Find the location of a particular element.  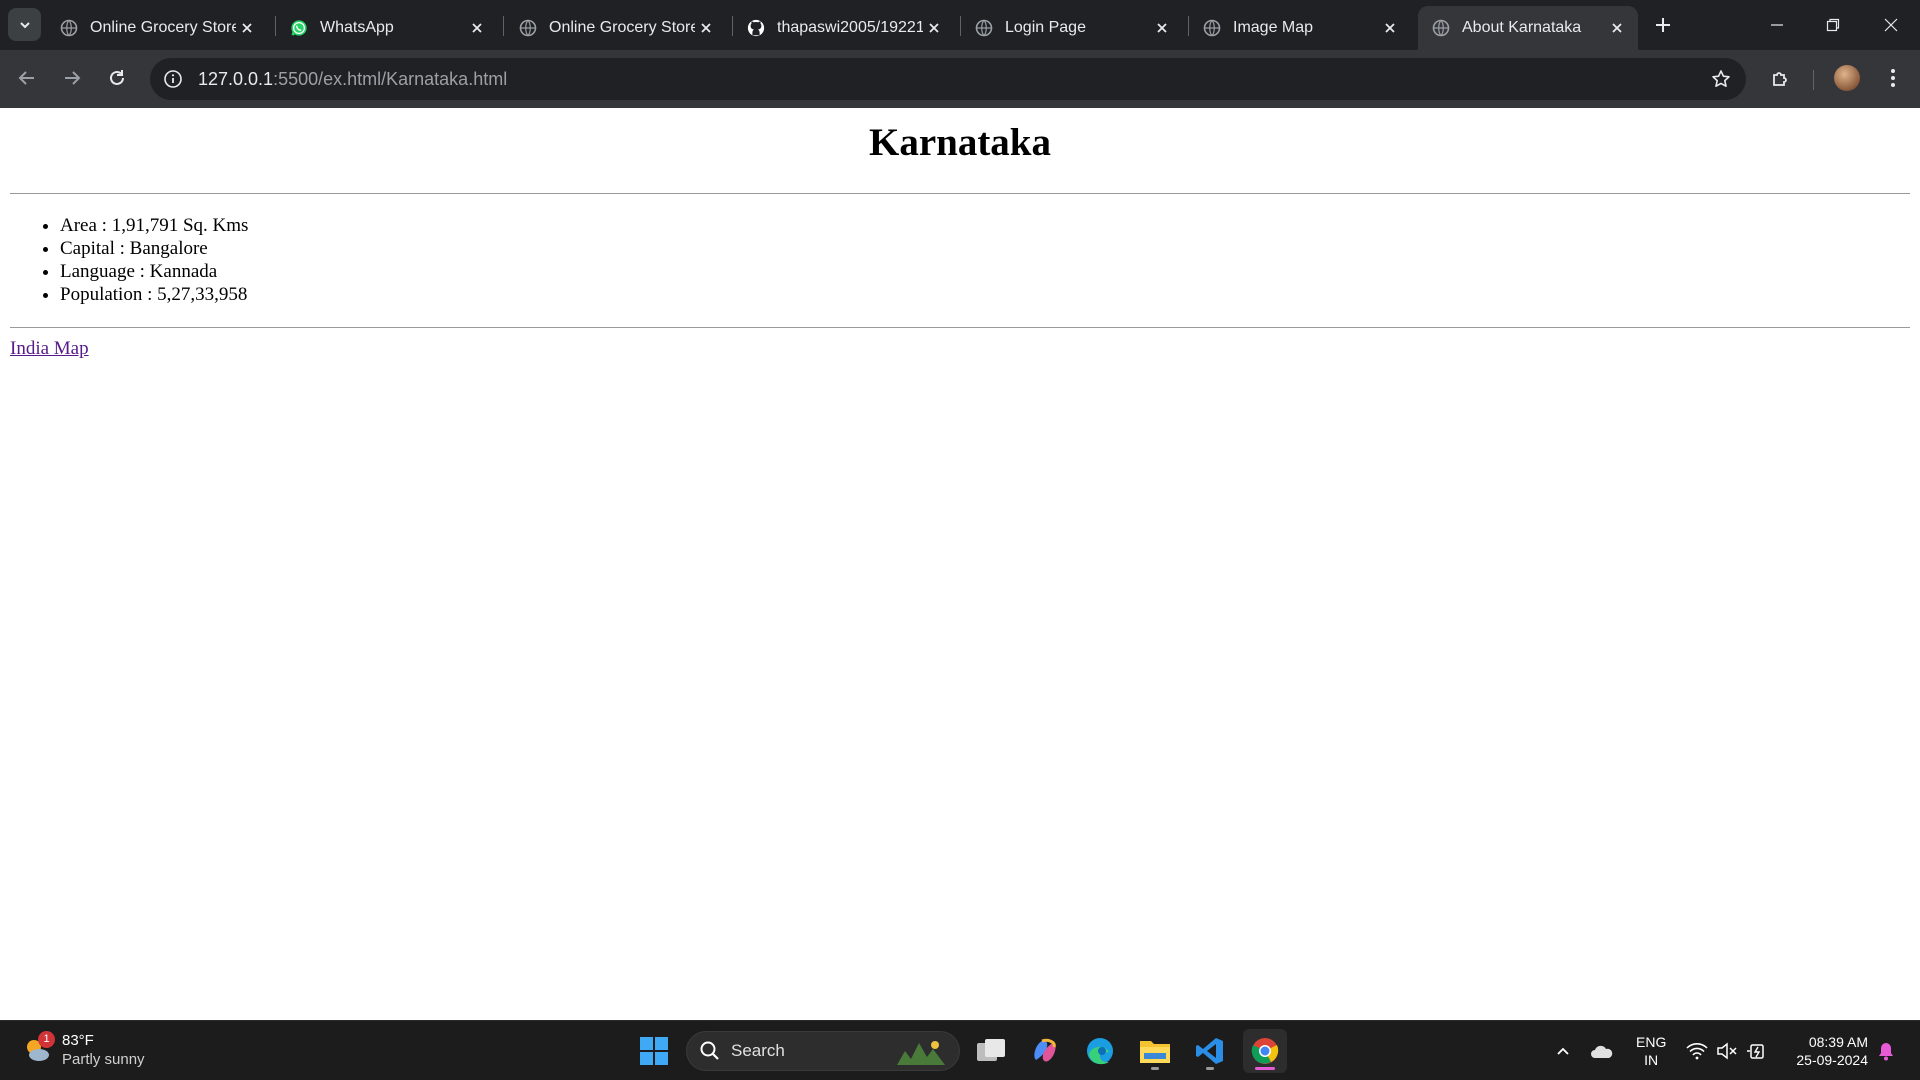

search-highlight-icon is located at coordinates (921, 1053).